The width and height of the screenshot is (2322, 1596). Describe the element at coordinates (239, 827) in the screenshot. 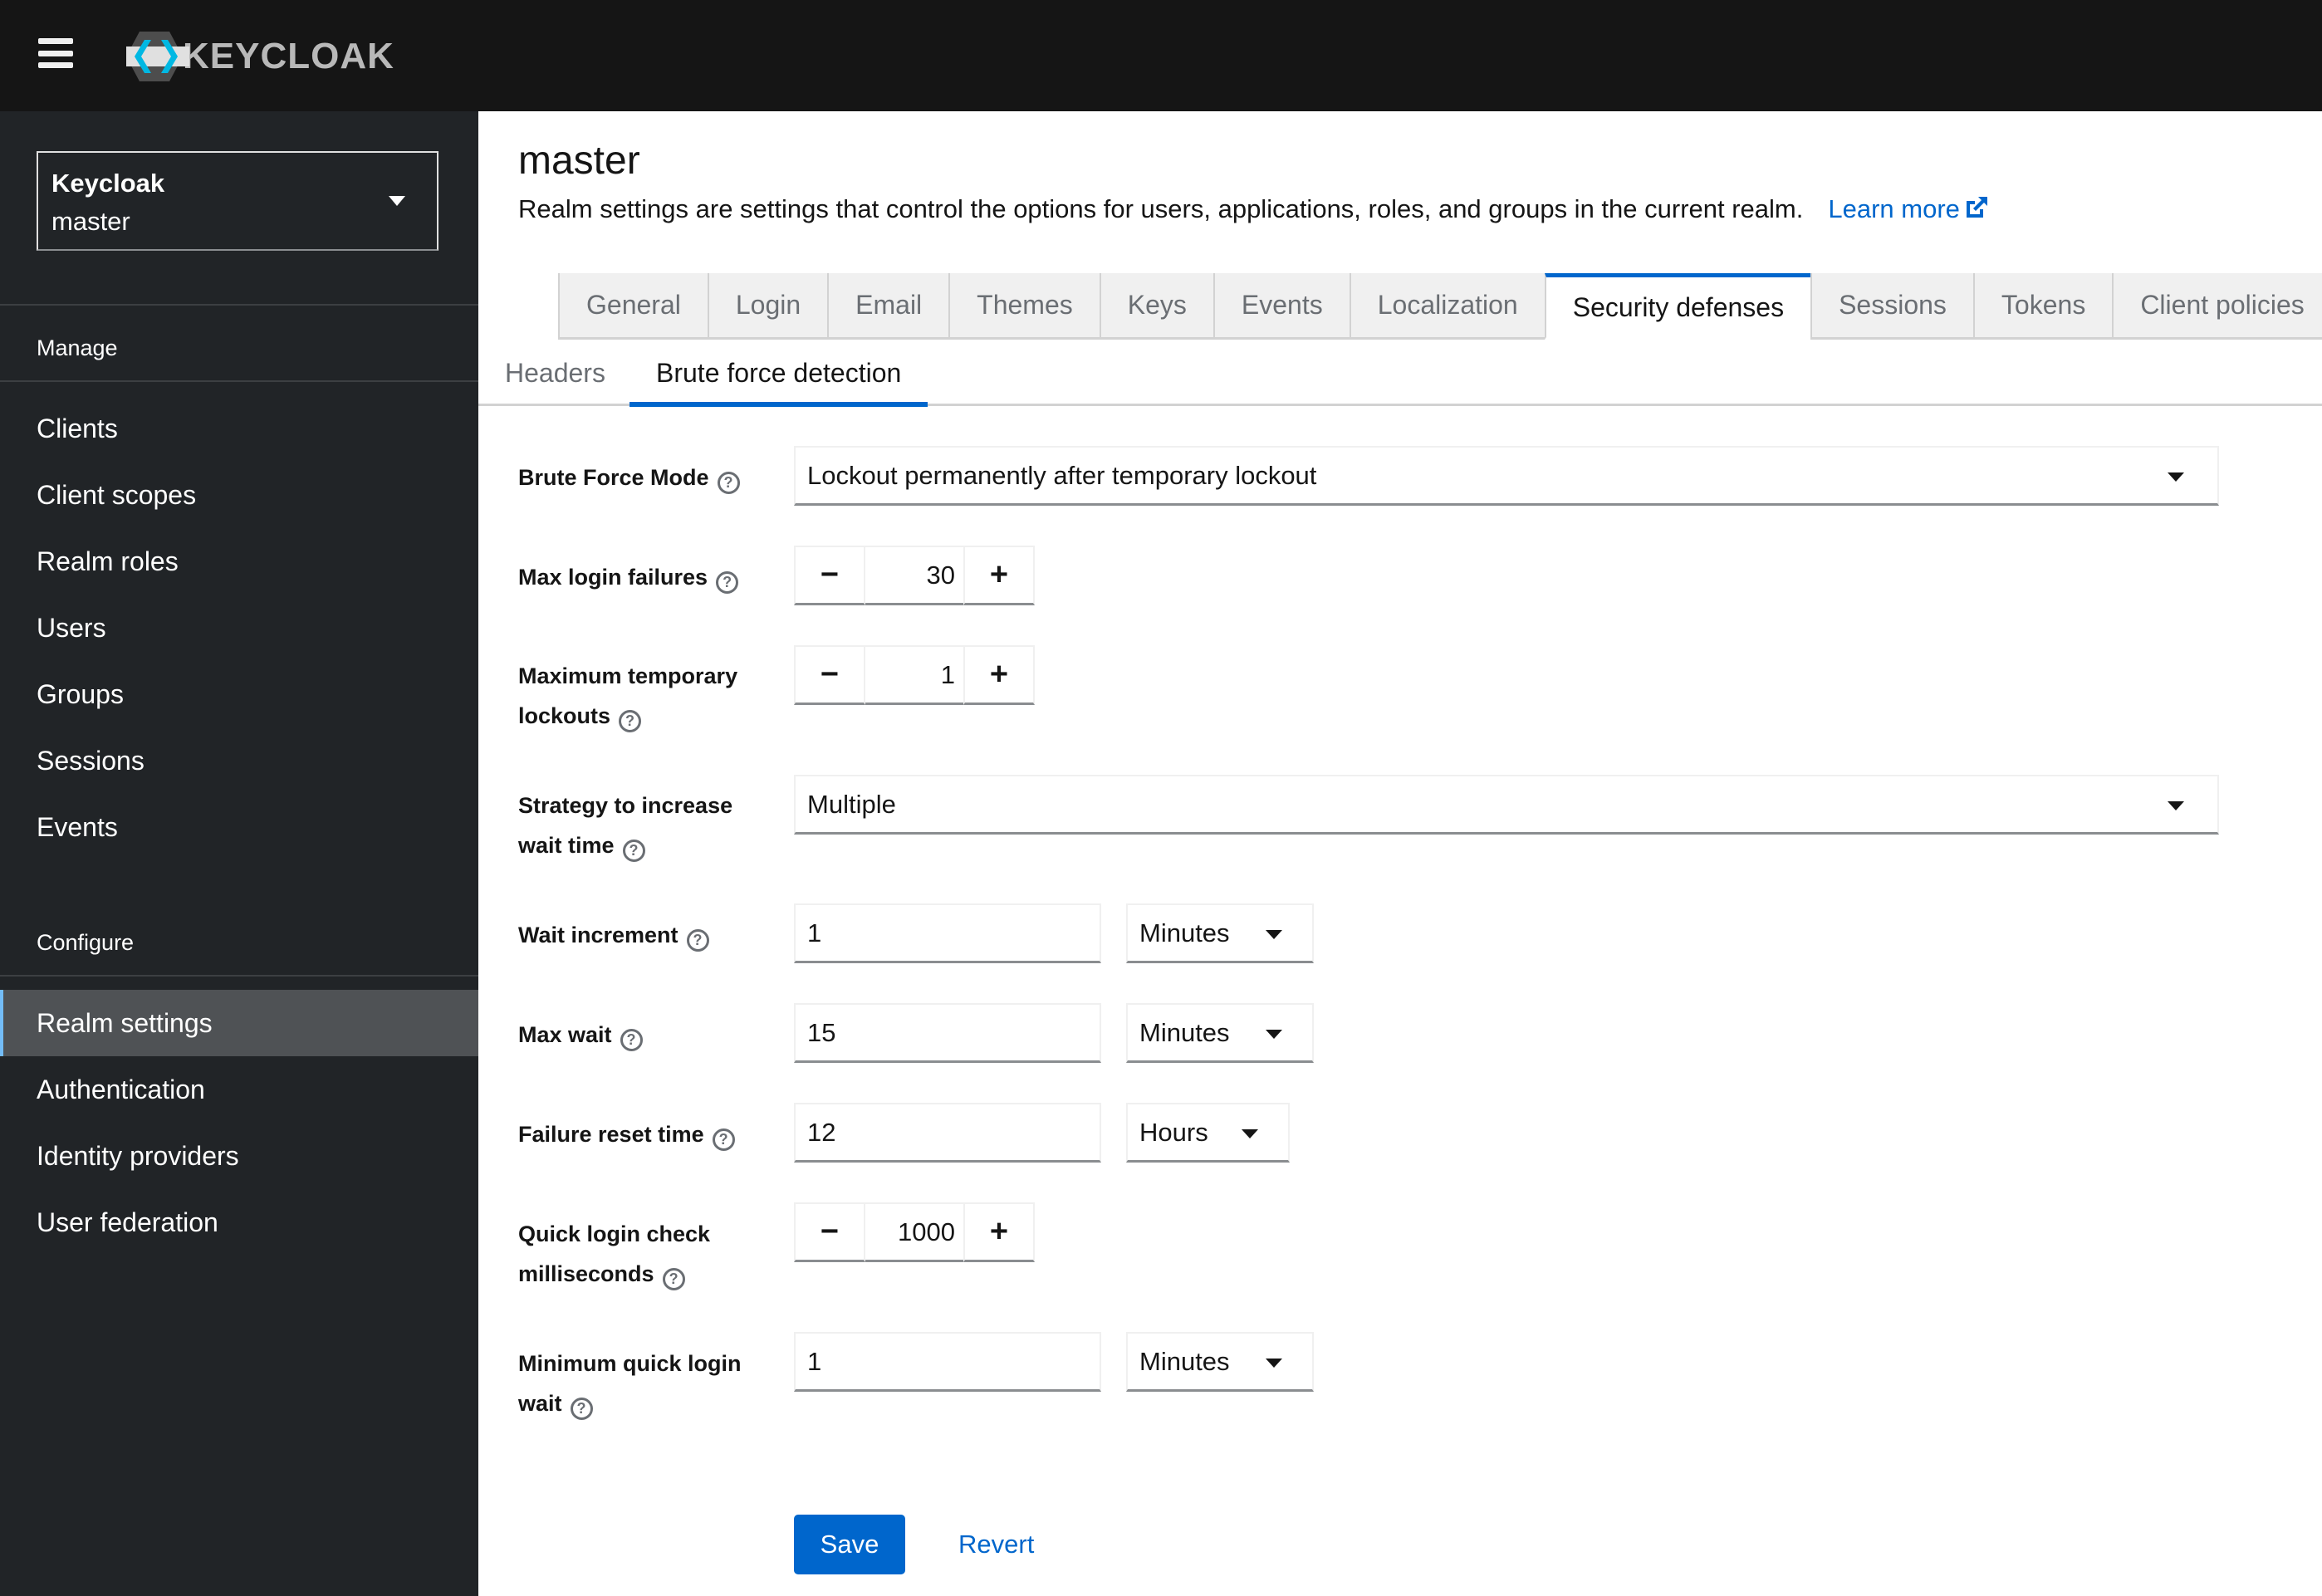

I see `sidebar-item-events: Events` at that location.